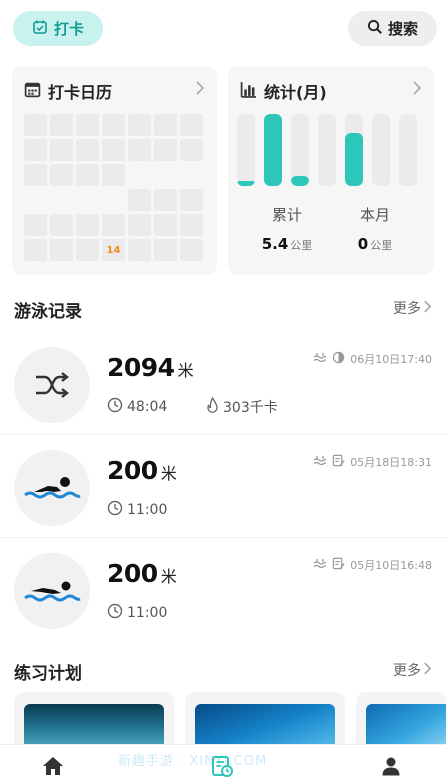 Image resolution: width=446 pixels, height=779 pixels. I want to click on record-distance: 2094 米, so click(150, 367).